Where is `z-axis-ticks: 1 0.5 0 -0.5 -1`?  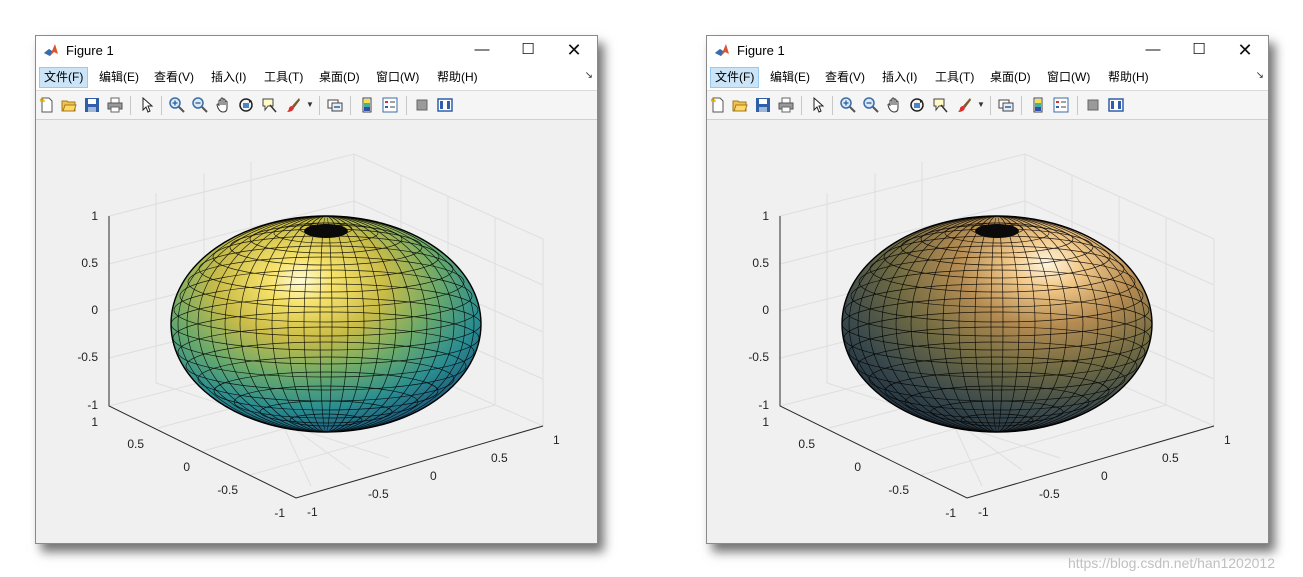 z-axis-ticks: 1 0.5 0 -0.5 -1 is located at coordinates (87, 310).